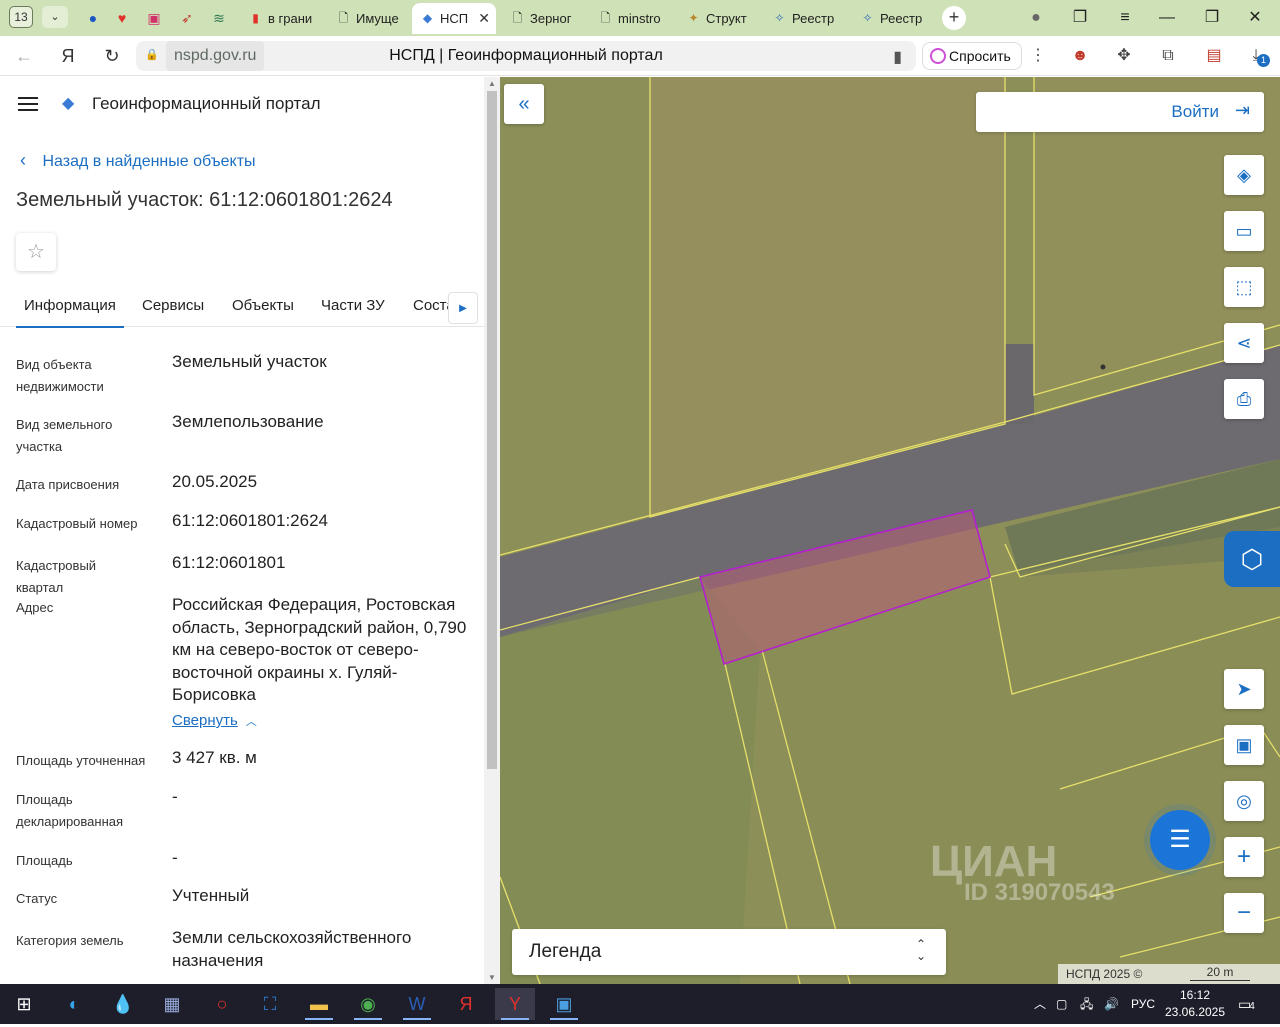  What do you see at coordinates (353, 305) in the screenshot?
I see `tab-parts: Части ЗУ` at bounding box center [353, 305].